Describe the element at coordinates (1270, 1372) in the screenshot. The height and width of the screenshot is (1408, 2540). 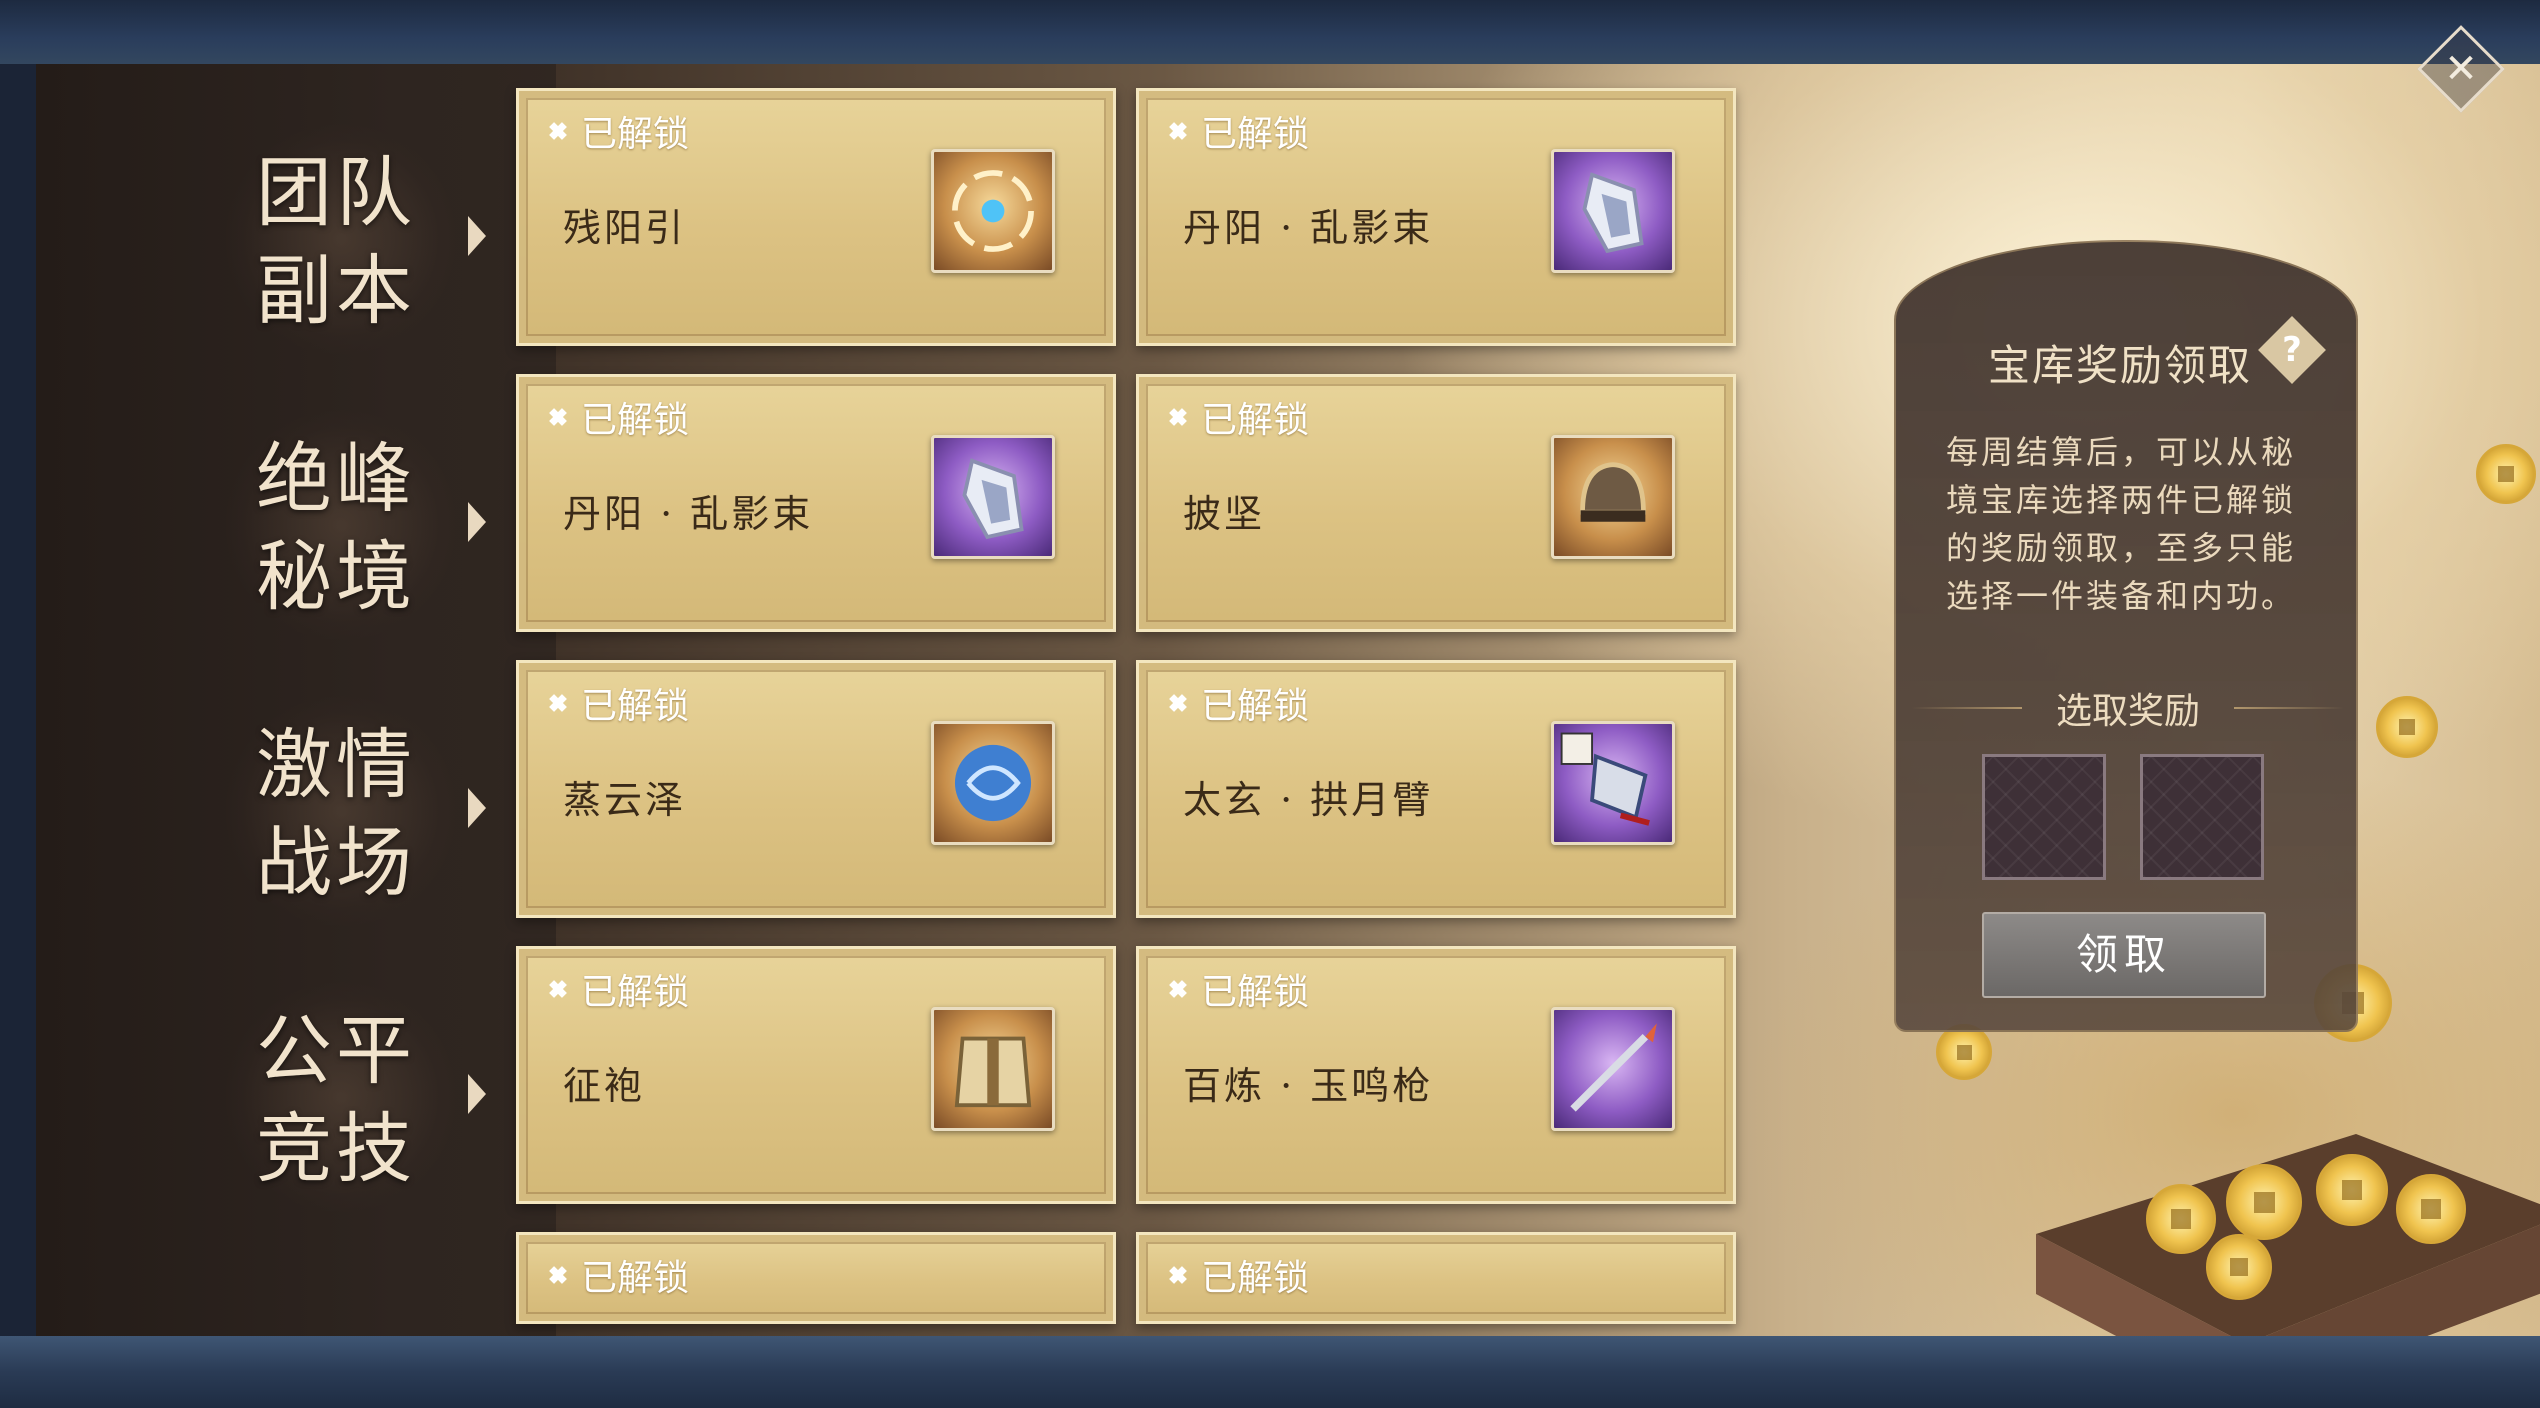
I see `bottom-frame-strip` at that location.